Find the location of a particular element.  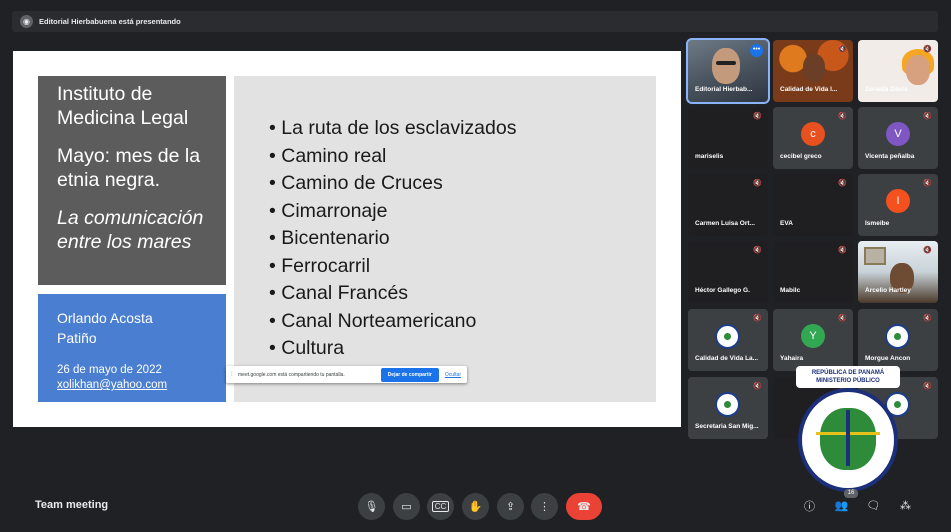

stop-sharing-button: Dejar de compartir is located at coordinates (409, 374).